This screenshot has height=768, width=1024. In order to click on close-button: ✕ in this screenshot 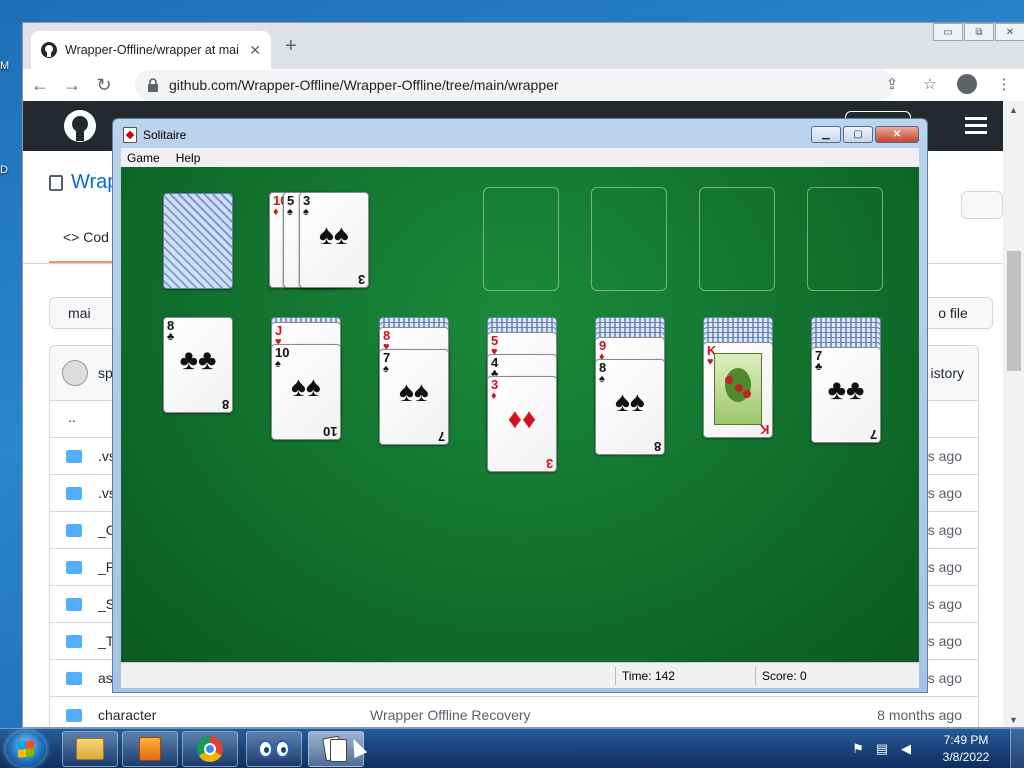, I will do `click(897, 134)`.